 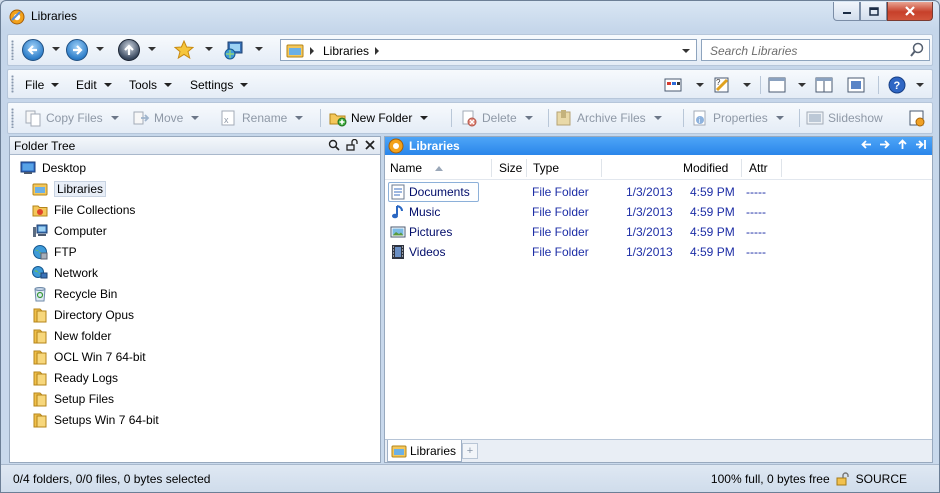 I want to click on file-row-music: Music File Folder 1/3/2013 4:59 PM -----, so click(x=658, y=212).